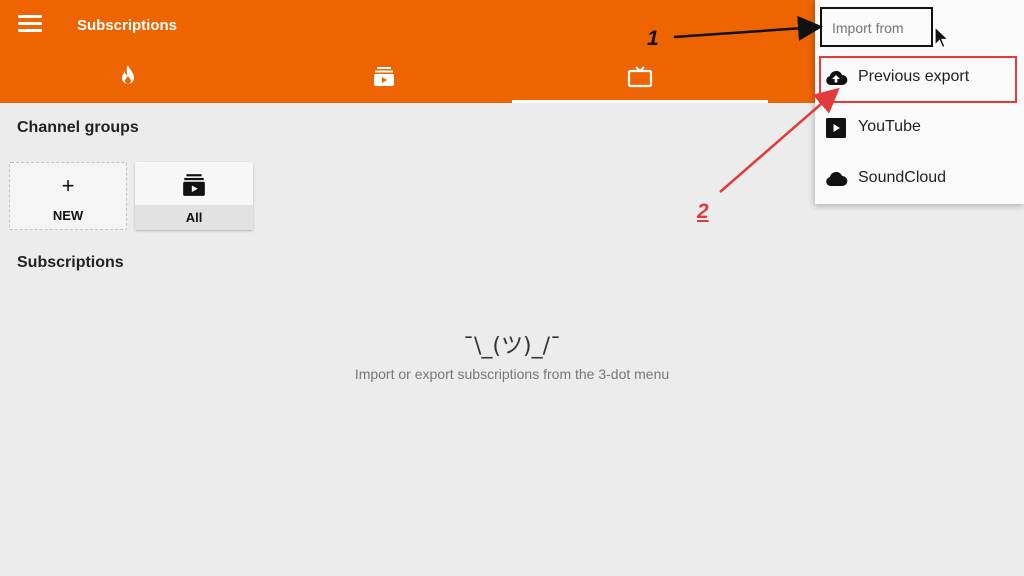  What do you see at coordinates (942, 37) in the screenshot?
I see `mouse-cursor-icon` at bounding box center [942, 37].